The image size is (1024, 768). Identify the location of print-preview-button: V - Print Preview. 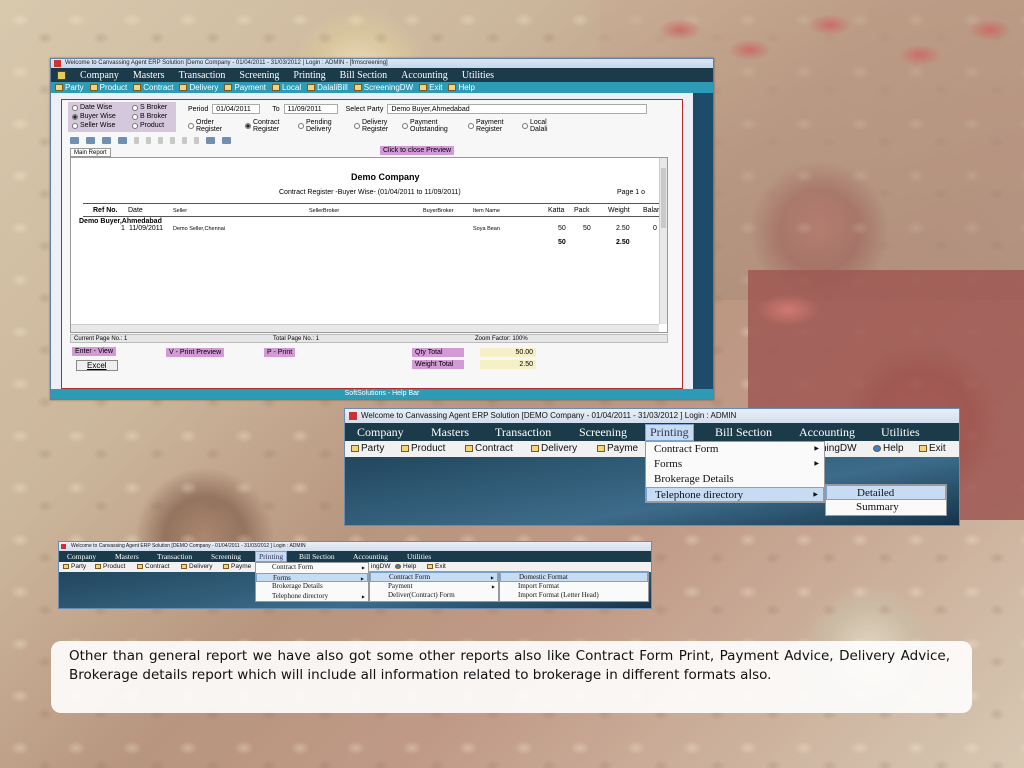
(195, 352).